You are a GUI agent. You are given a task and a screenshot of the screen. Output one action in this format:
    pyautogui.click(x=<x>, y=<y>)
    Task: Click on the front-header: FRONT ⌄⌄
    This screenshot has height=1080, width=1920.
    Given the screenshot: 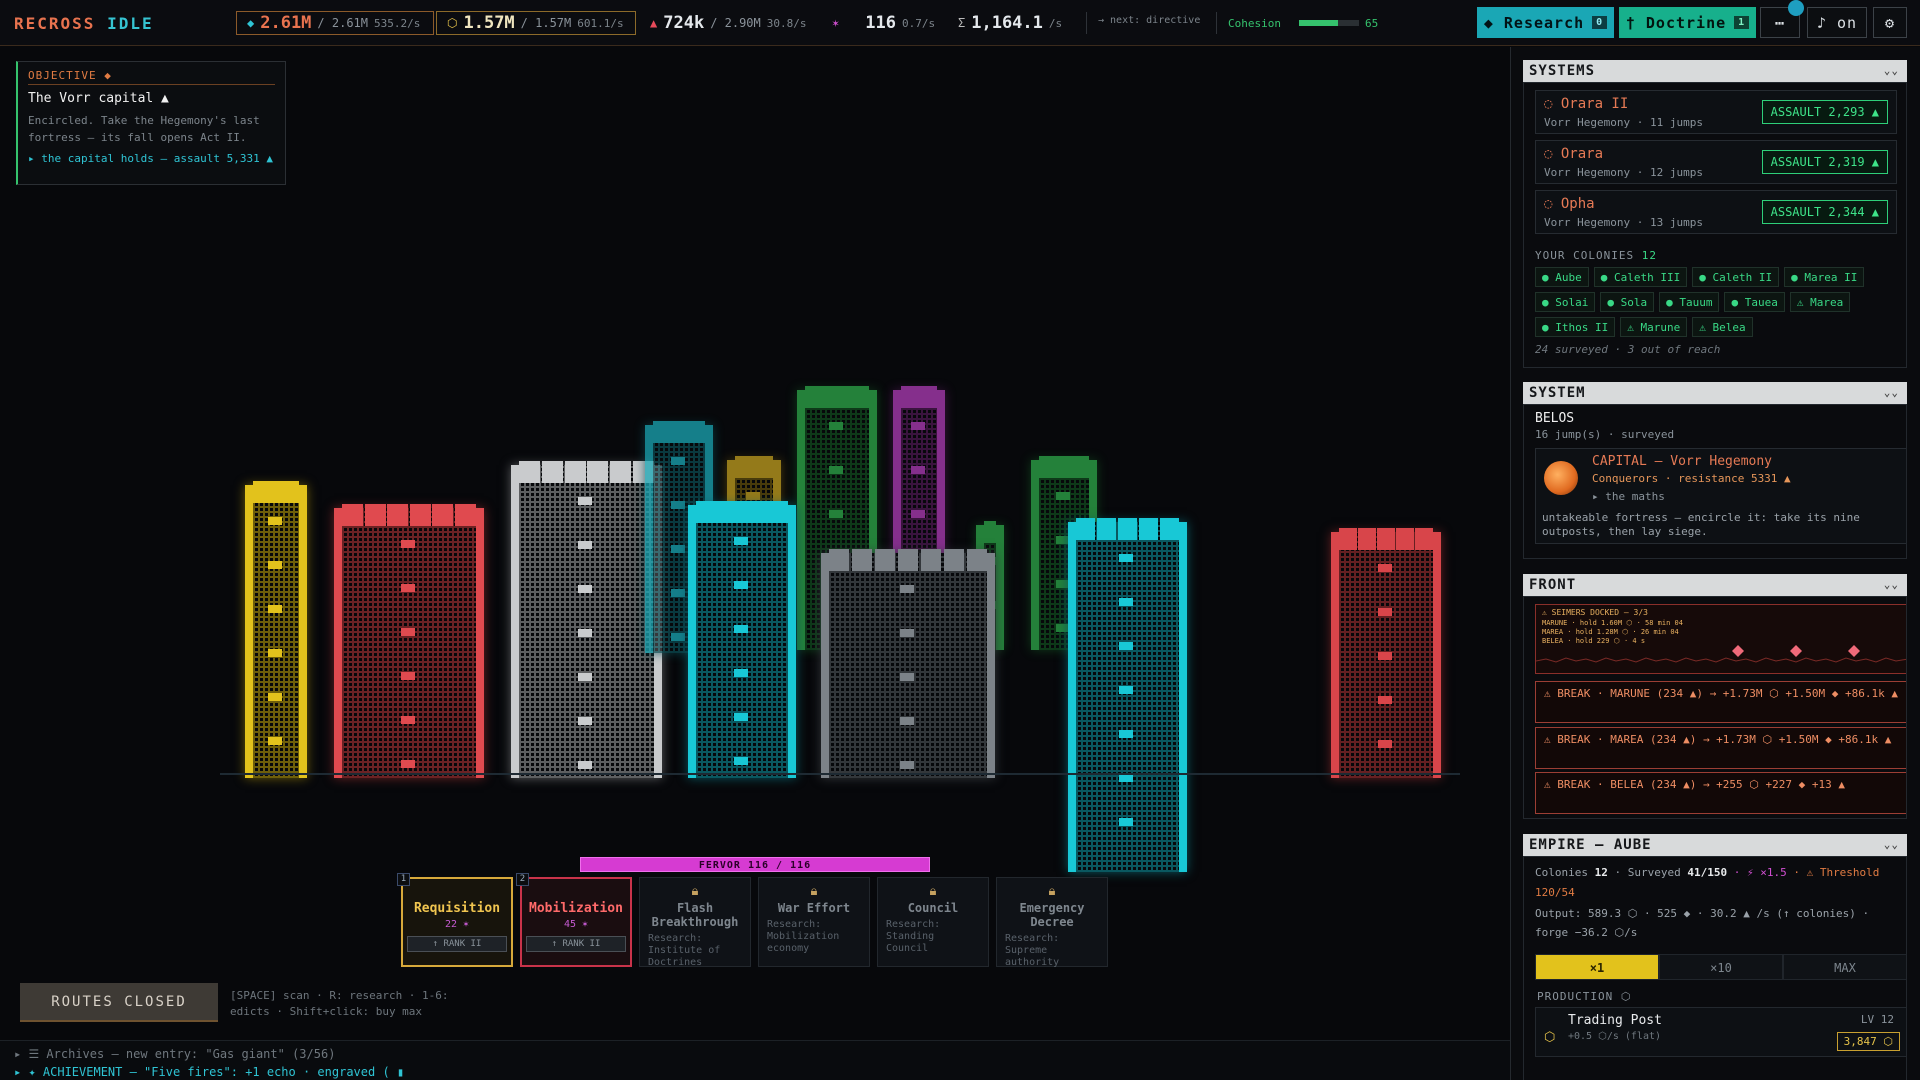 What is the action you would take?
    pyautogui.click(x=1715, y=585)
    